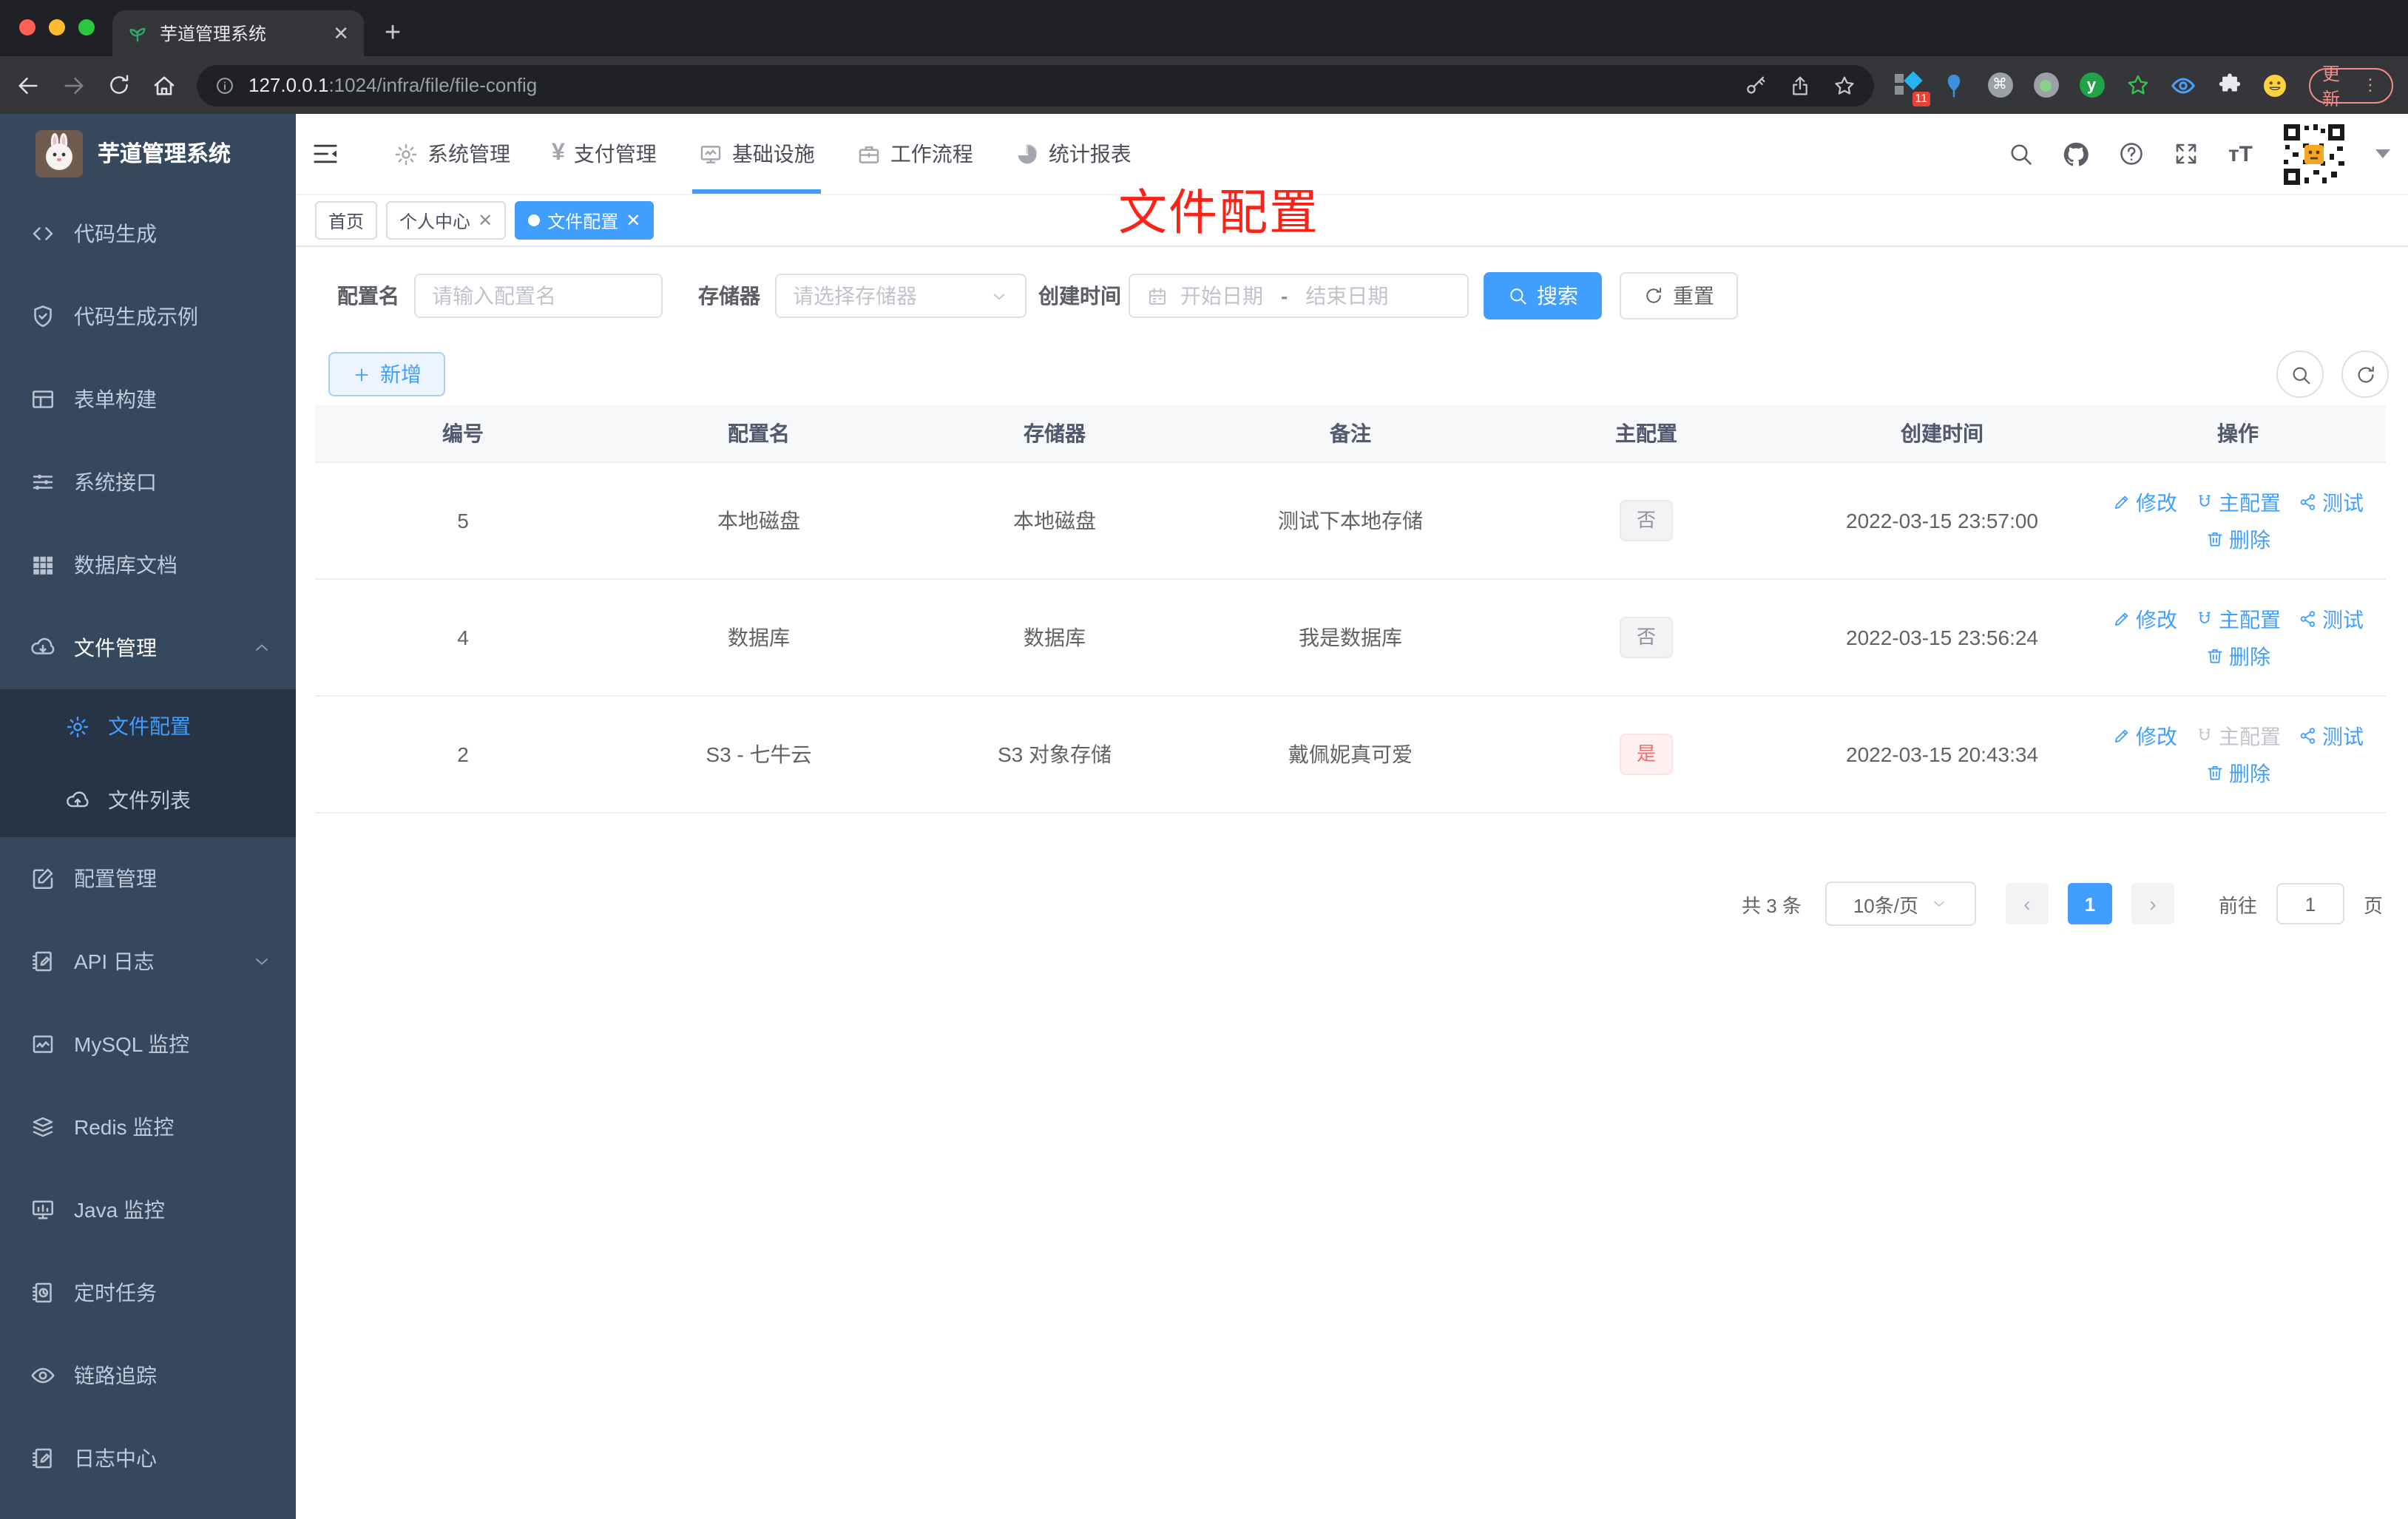 The width and height of the screenshot is (2408, 1519). I want to click on sidebar-item-config-management: 配置管理, so click(148, 878).